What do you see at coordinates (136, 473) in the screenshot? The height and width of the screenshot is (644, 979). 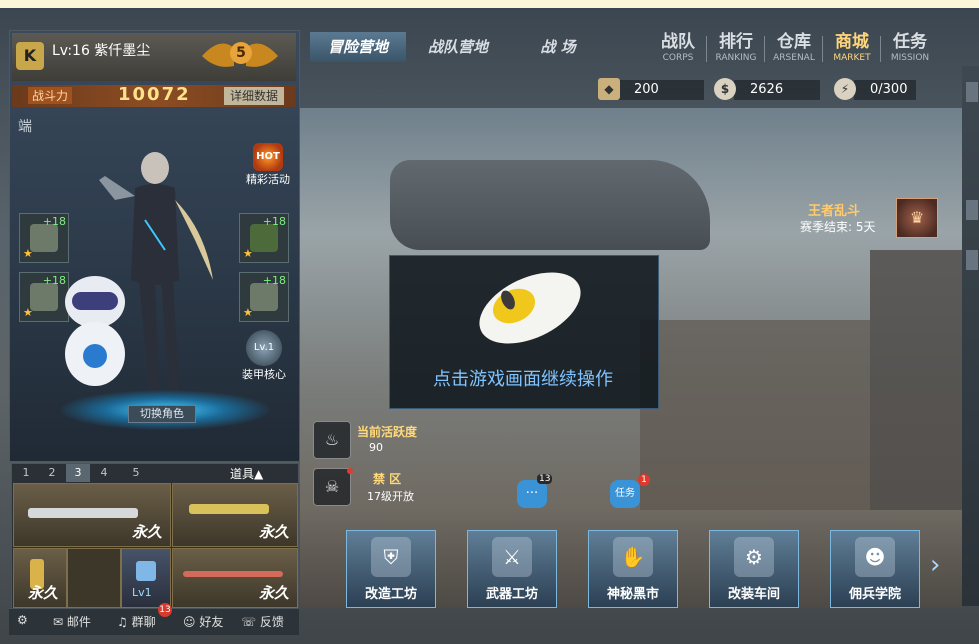 I see `weapon-tab: 5` at bounding box center [136, 473].